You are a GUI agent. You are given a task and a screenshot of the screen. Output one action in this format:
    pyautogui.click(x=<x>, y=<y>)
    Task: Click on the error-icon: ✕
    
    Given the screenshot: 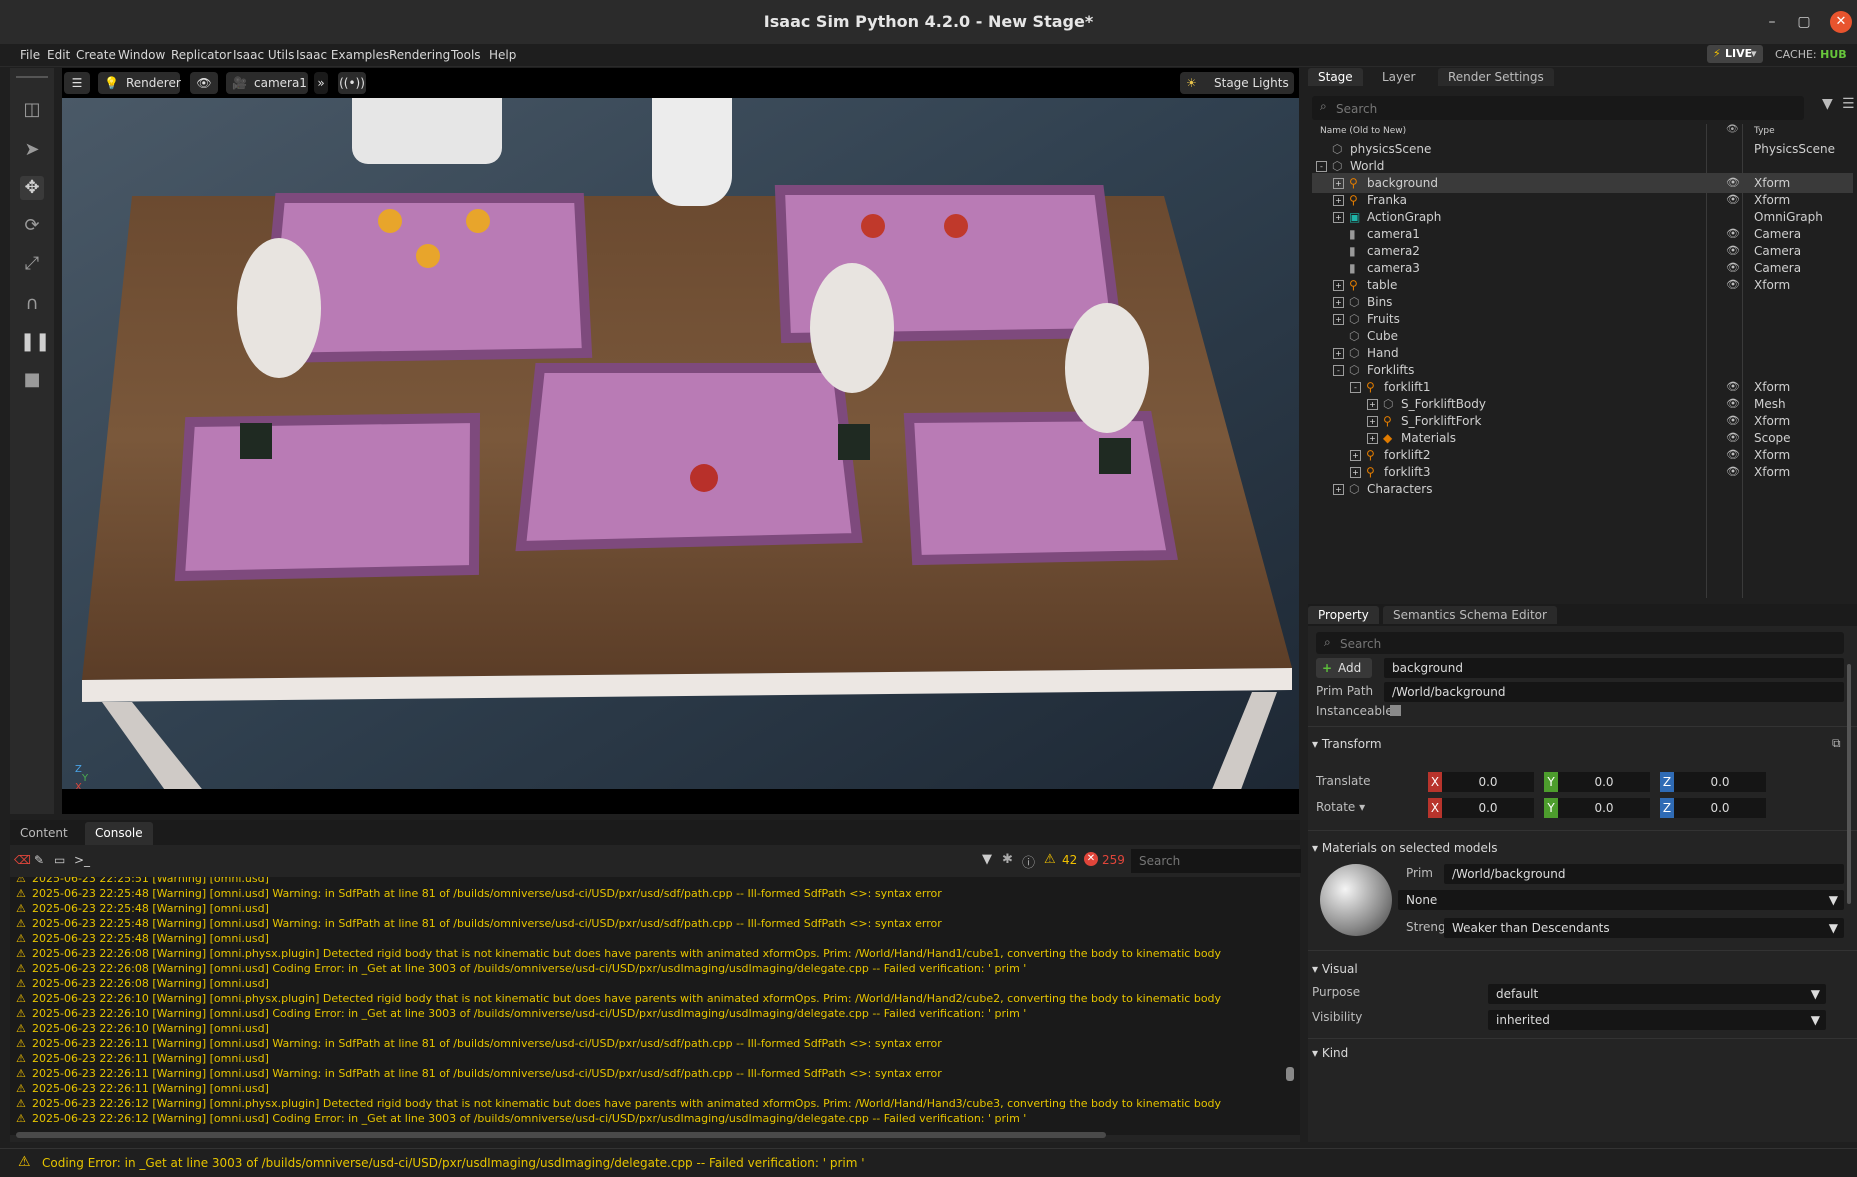 What is the action you would take?
    pyautogui.click(x=1091, y=859)
    